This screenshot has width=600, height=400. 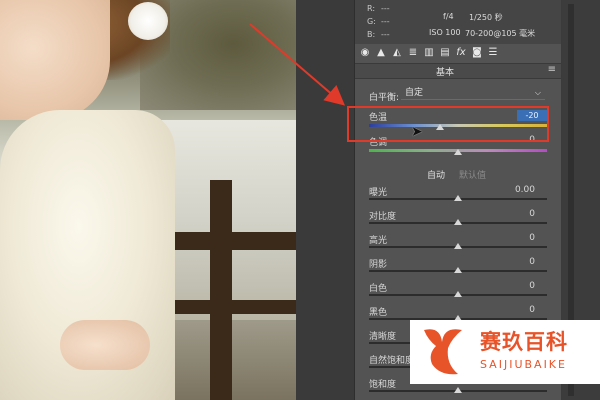 I want to click on watermark-logo: 赛玖百科 SAIJIUBAIKE, so click(x=505, y=352).